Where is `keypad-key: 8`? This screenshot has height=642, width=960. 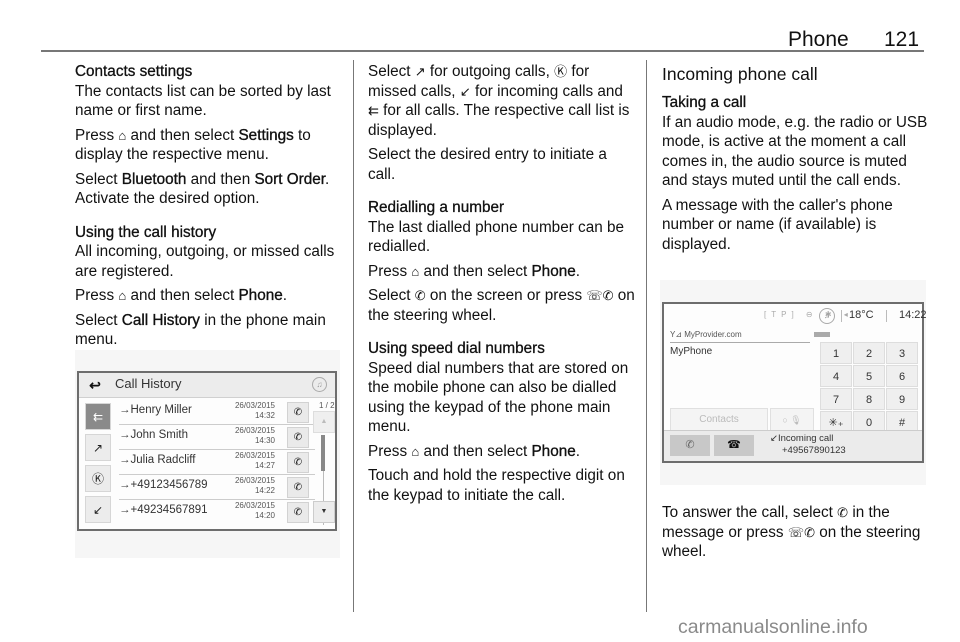 keypad-key: 8 is located at coordinates (869, 399).